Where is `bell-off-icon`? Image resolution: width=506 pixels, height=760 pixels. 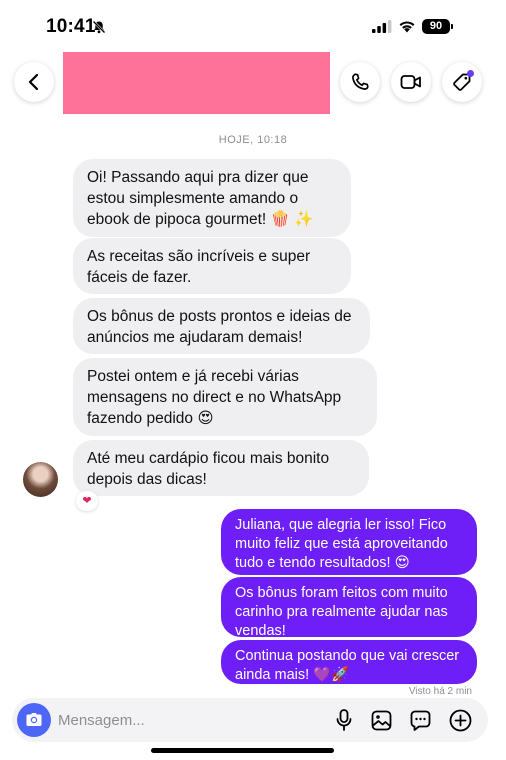
bell-off-icon is located at coordinates (99, 27).